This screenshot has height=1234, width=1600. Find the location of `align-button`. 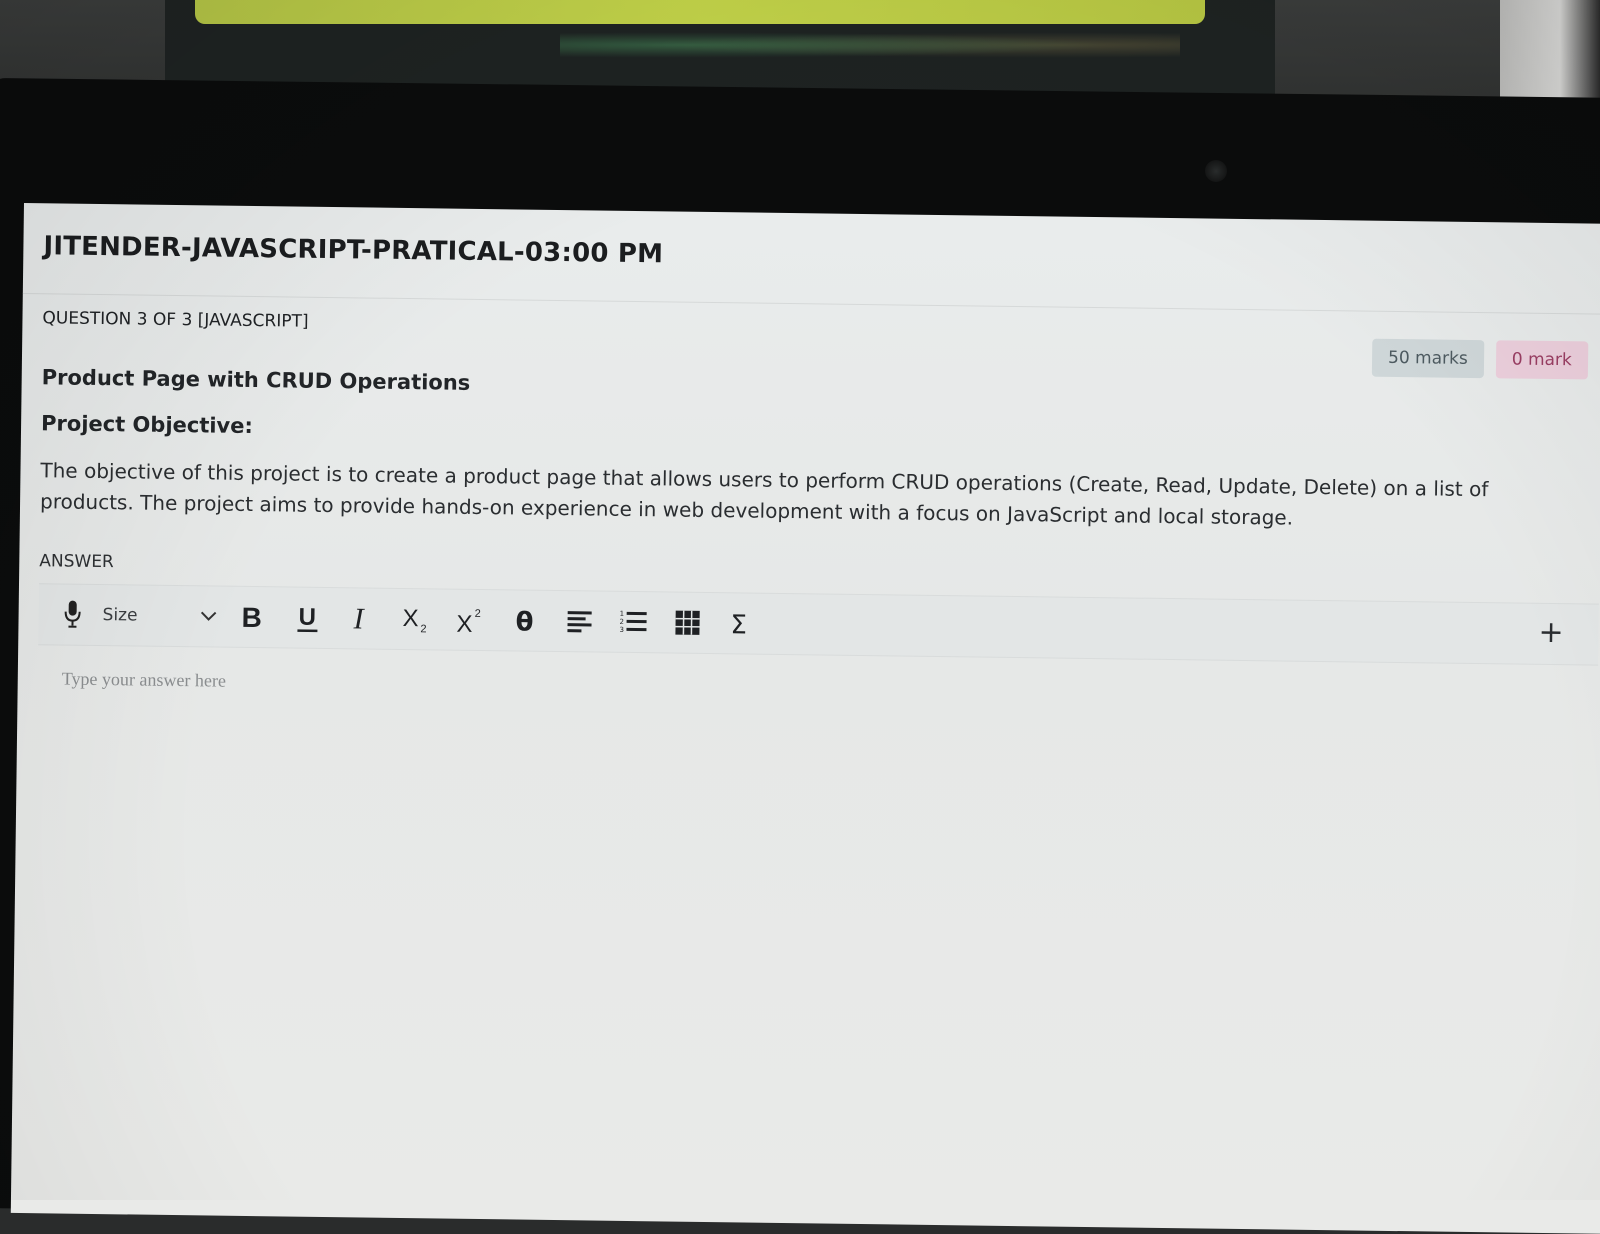

align-button is located at coordinates (579, 621).